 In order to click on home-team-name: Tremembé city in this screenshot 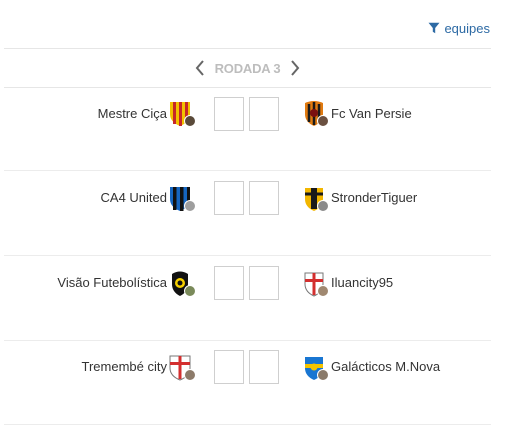, I will do `click(124, 366)`.